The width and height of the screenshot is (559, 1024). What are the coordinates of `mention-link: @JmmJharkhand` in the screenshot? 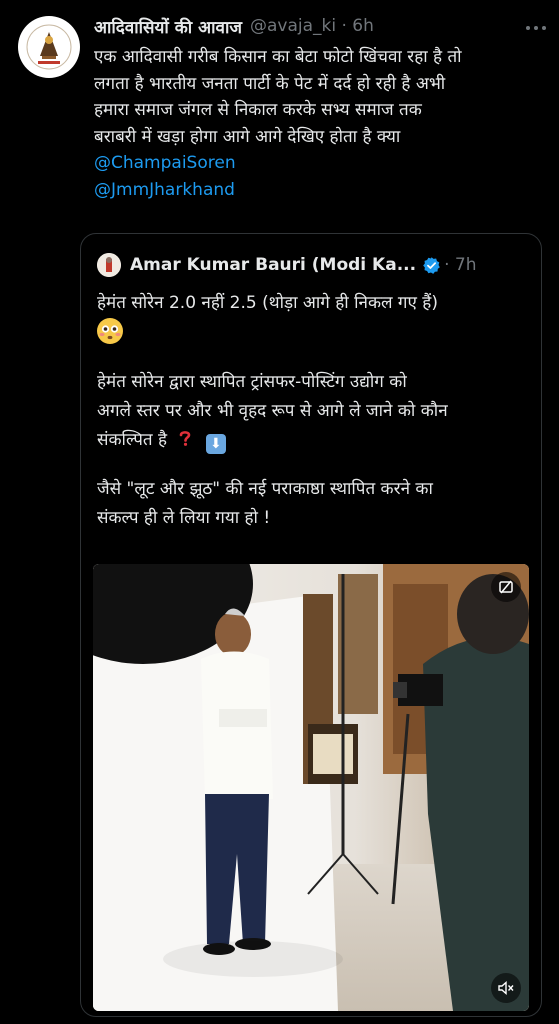 It's located at (319, 190).